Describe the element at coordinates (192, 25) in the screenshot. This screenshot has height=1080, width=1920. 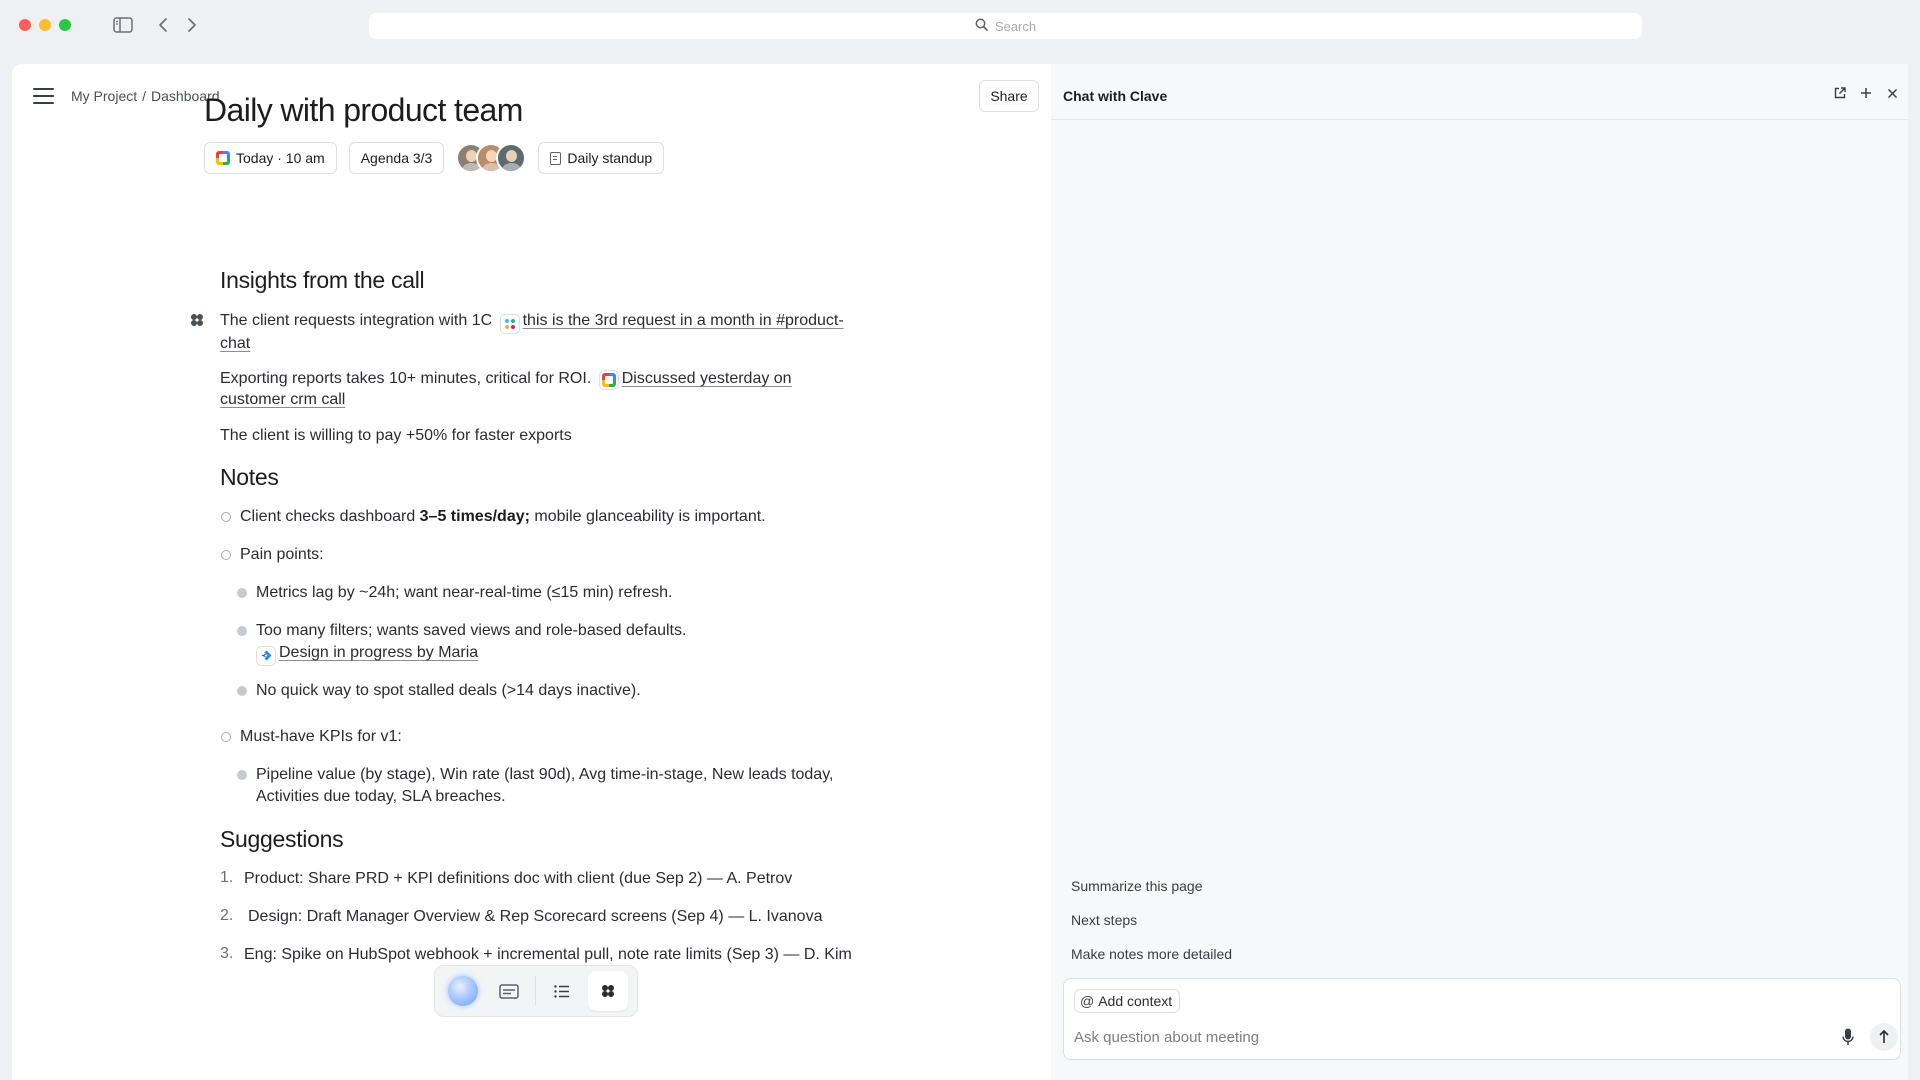
I see `forward-chevron-icon` at that location.